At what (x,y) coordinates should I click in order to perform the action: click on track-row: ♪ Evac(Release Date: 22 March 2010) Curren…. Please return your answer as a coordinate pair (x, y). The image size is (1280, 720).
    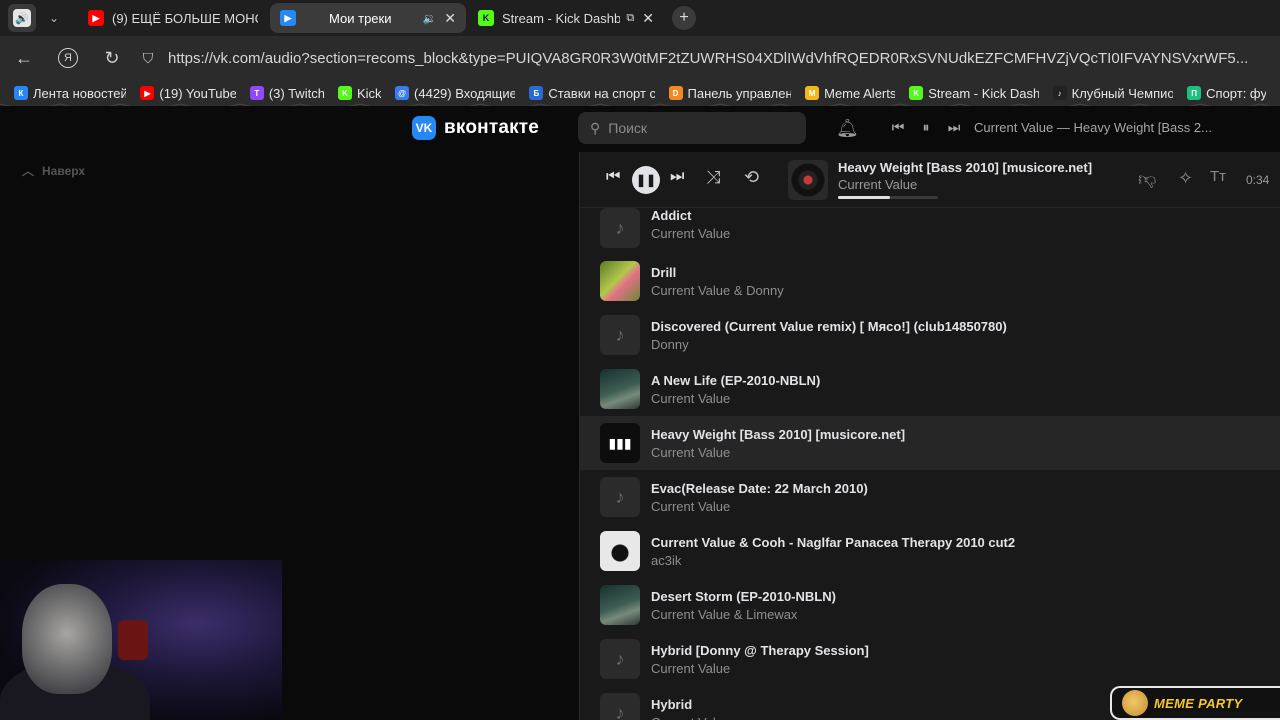
    Looking at the image, I should click on (930, 497).